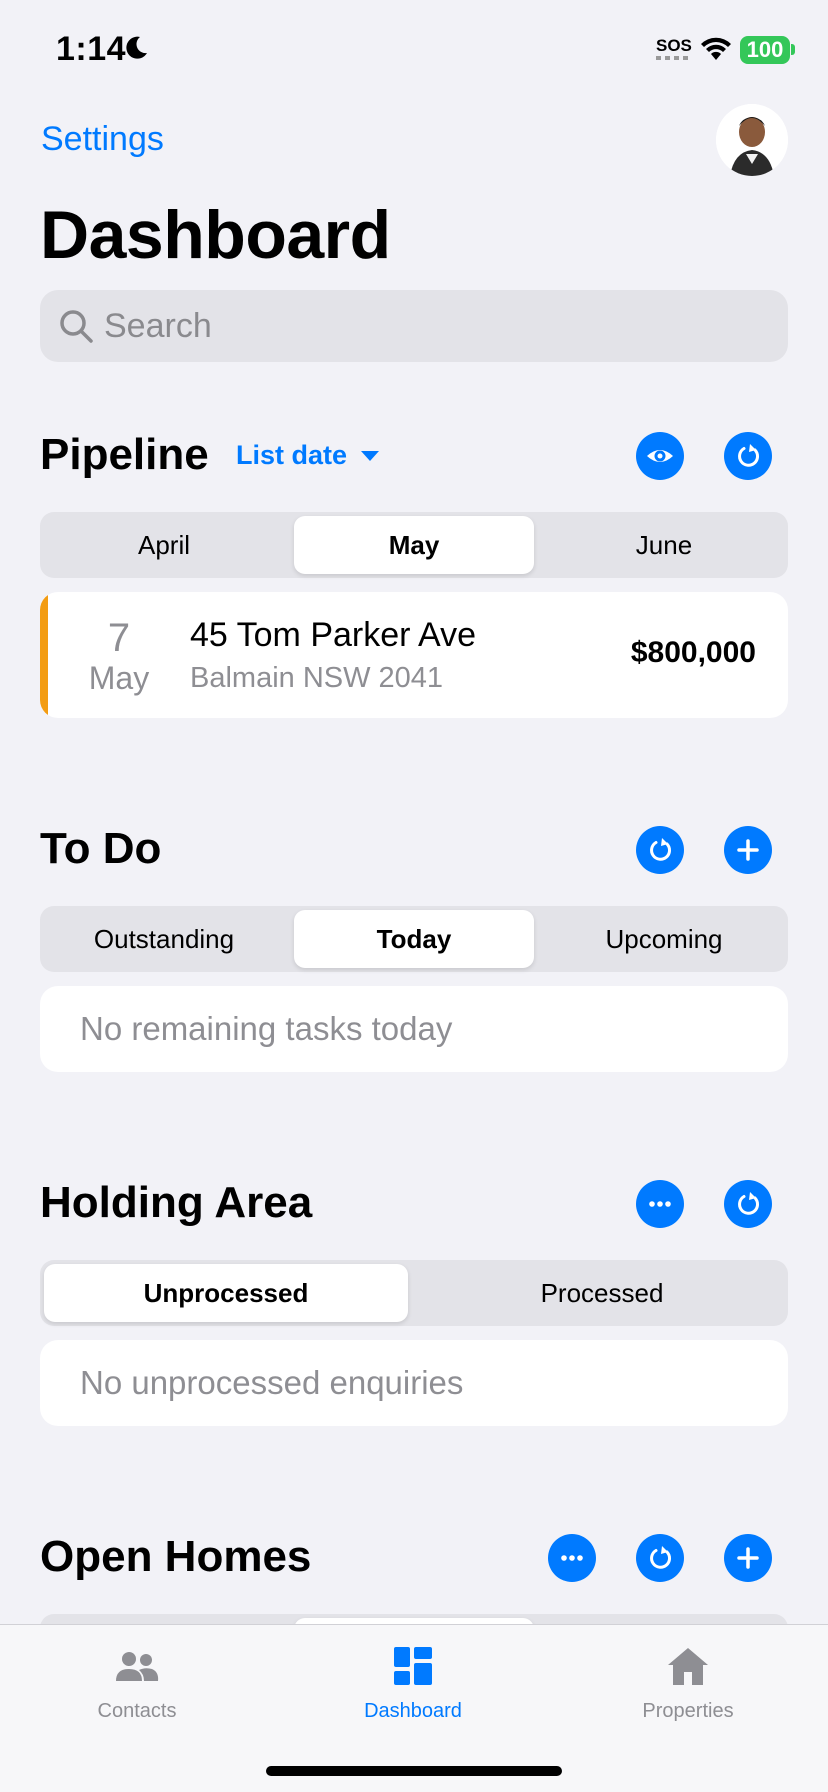 This screenshot has height=1792, width=828. I want to click on settings-button: Settings, so click(102, 139).